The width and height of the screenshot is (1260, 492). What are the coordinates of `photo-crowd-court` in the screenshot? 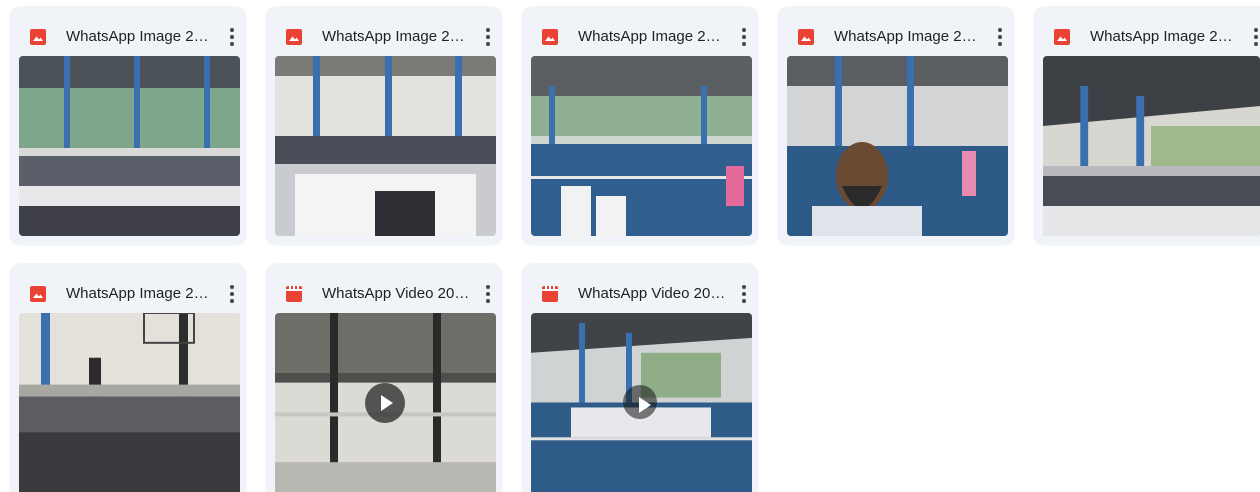 It's located at (129, 146).